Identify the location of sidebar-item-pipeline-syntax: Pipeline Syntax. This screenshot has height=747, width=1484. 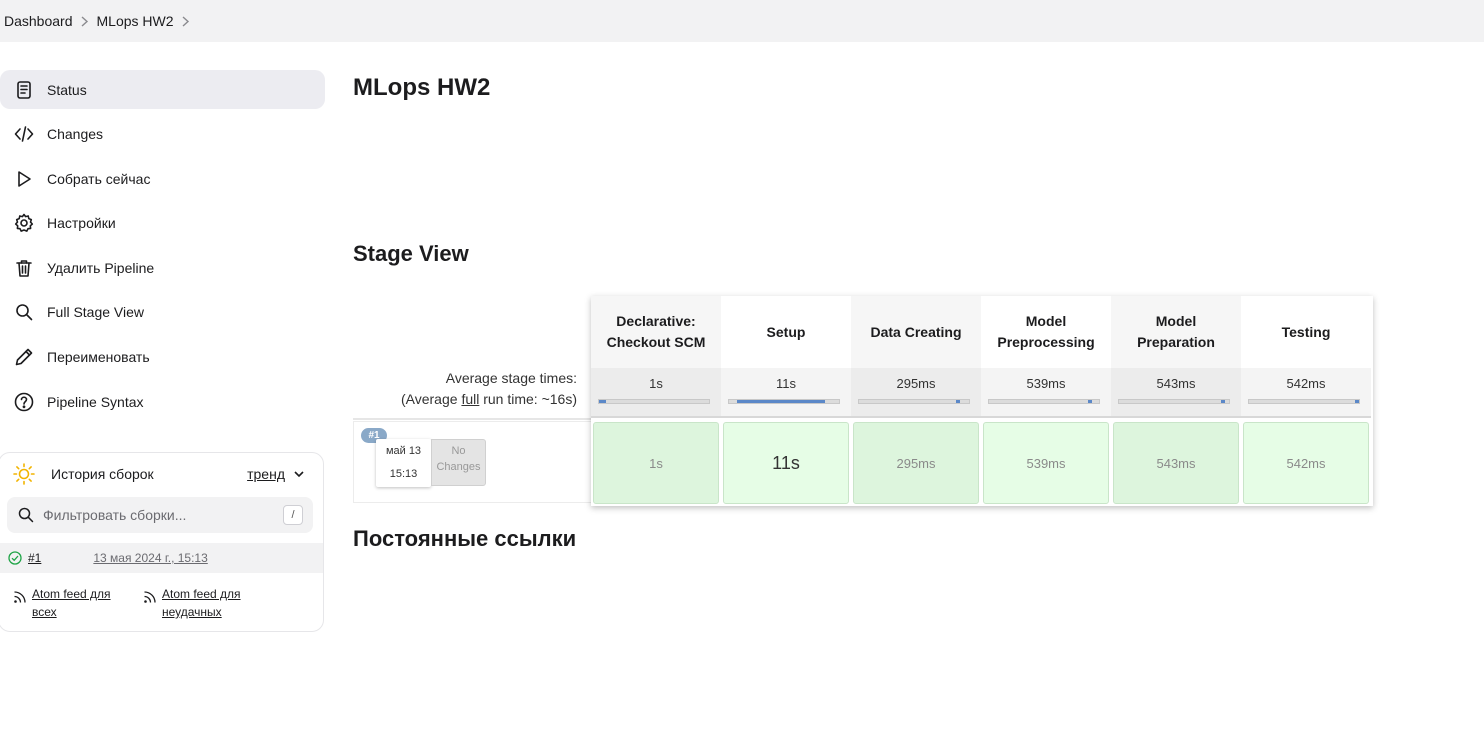
(162, 401).